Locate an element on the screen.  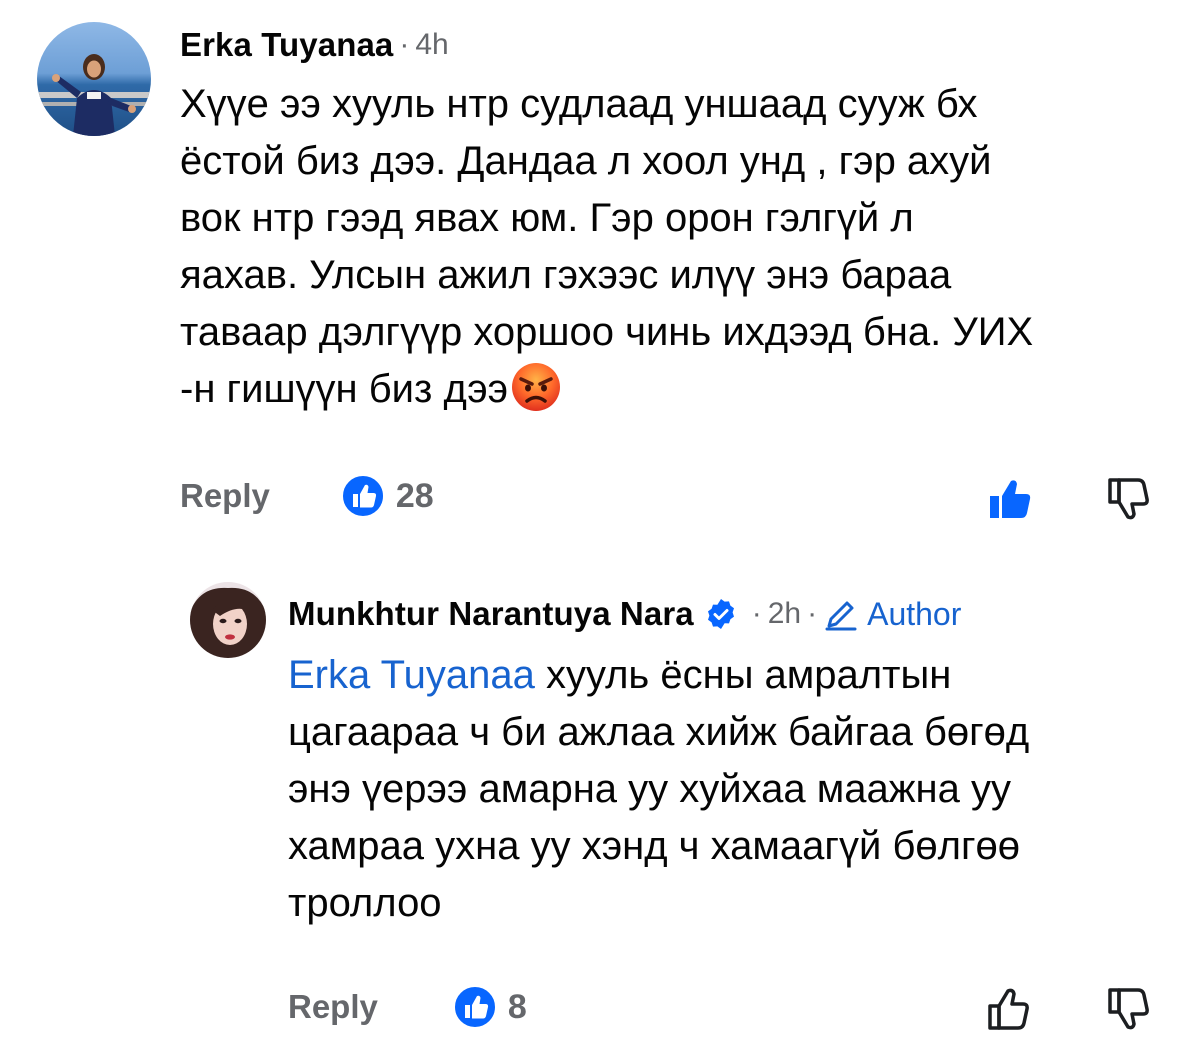
author-badge-label: Author is located at coordinates (914, 613).